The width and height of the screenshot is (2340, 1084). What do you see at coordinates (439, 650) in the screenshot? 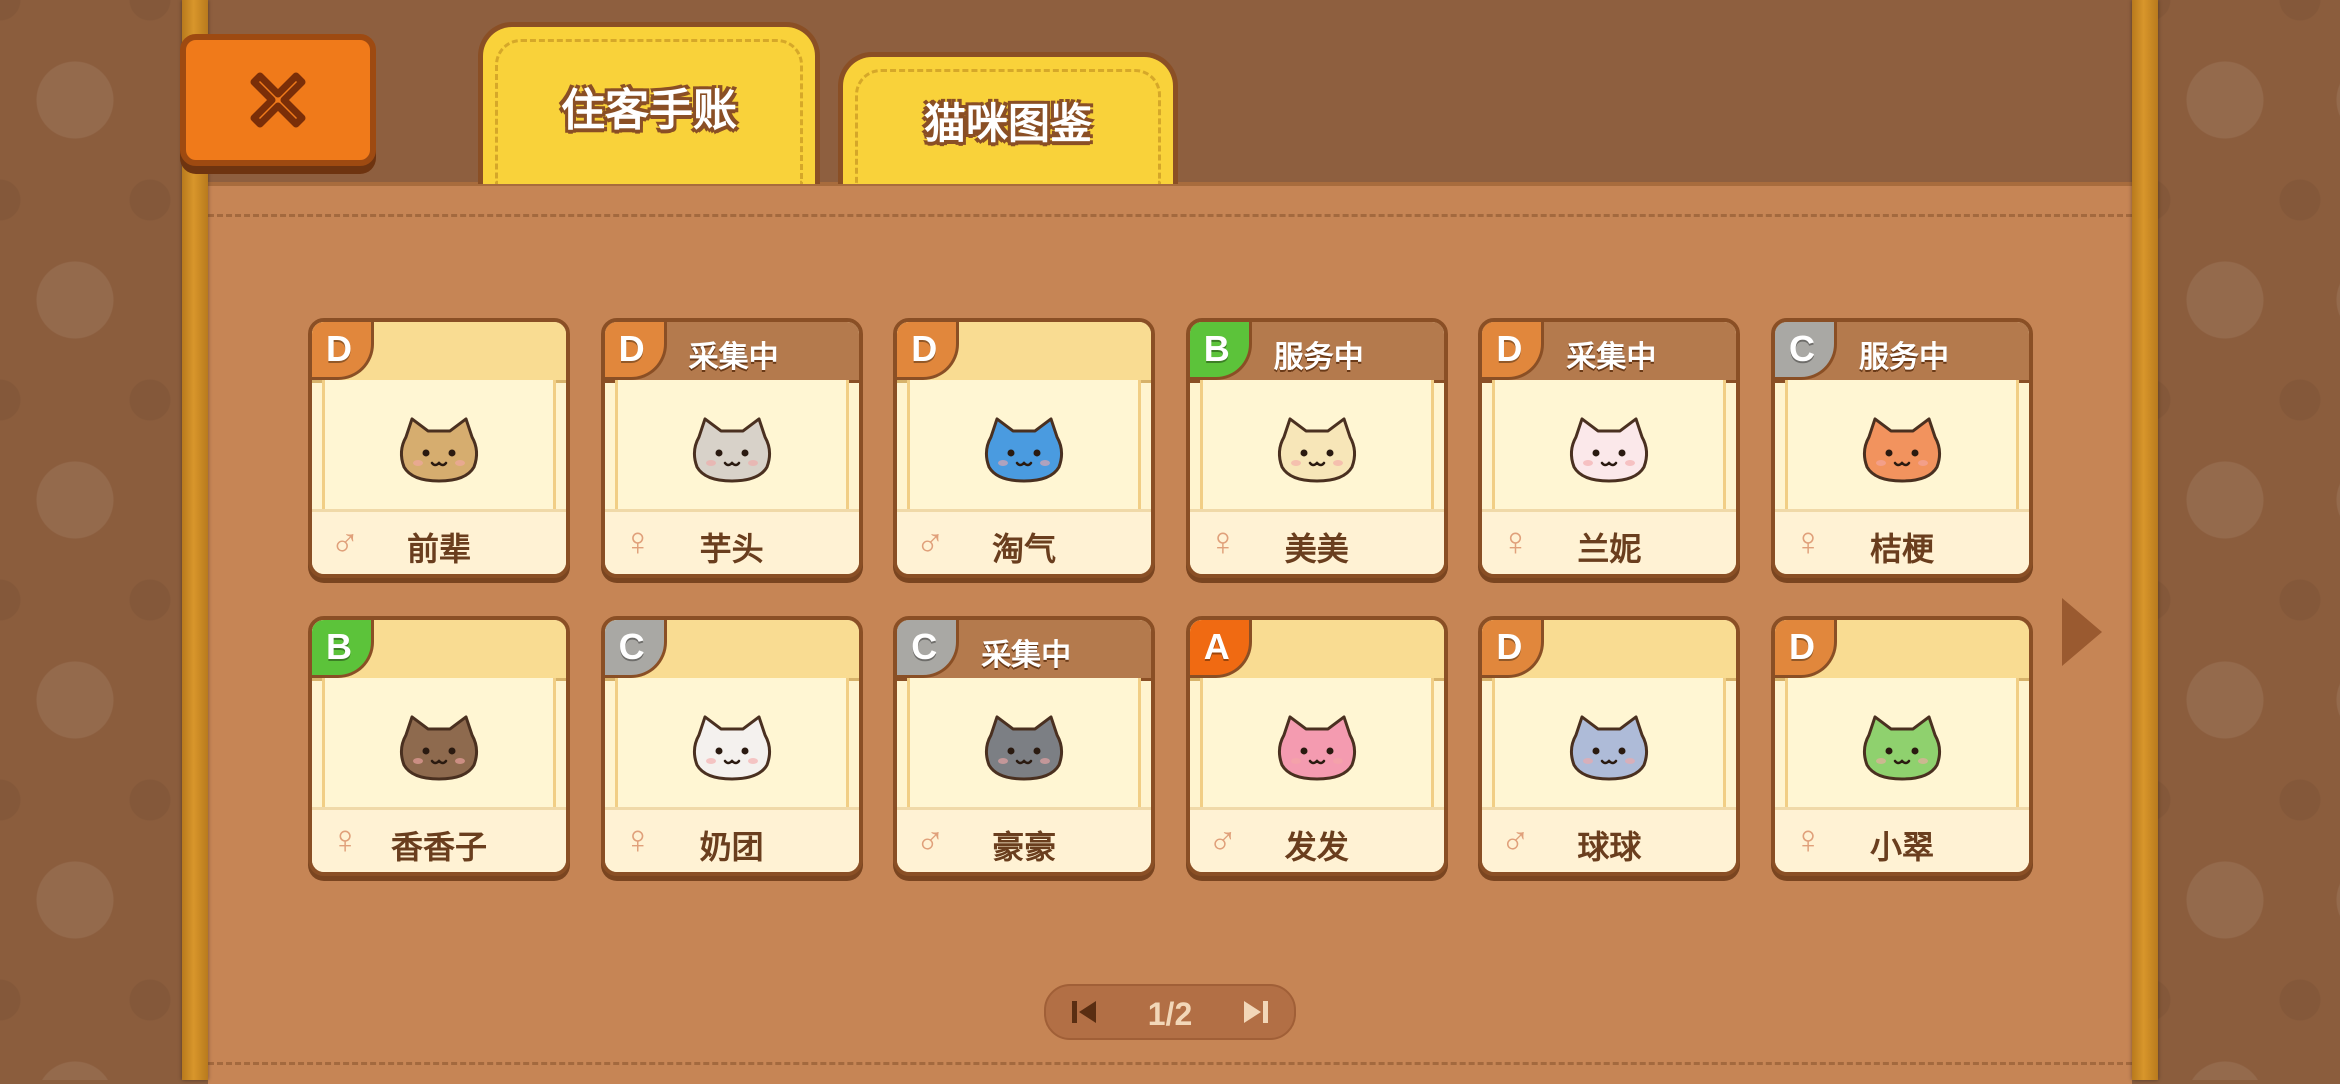
I see `card-header: B` at bounding box center [439, 650].